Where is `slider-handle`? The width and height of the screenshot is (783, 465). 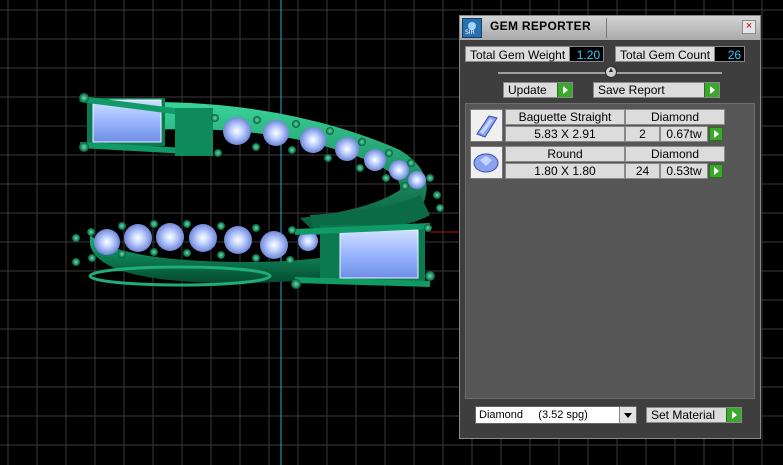
slider-handle is located at coordinates (611, 72).